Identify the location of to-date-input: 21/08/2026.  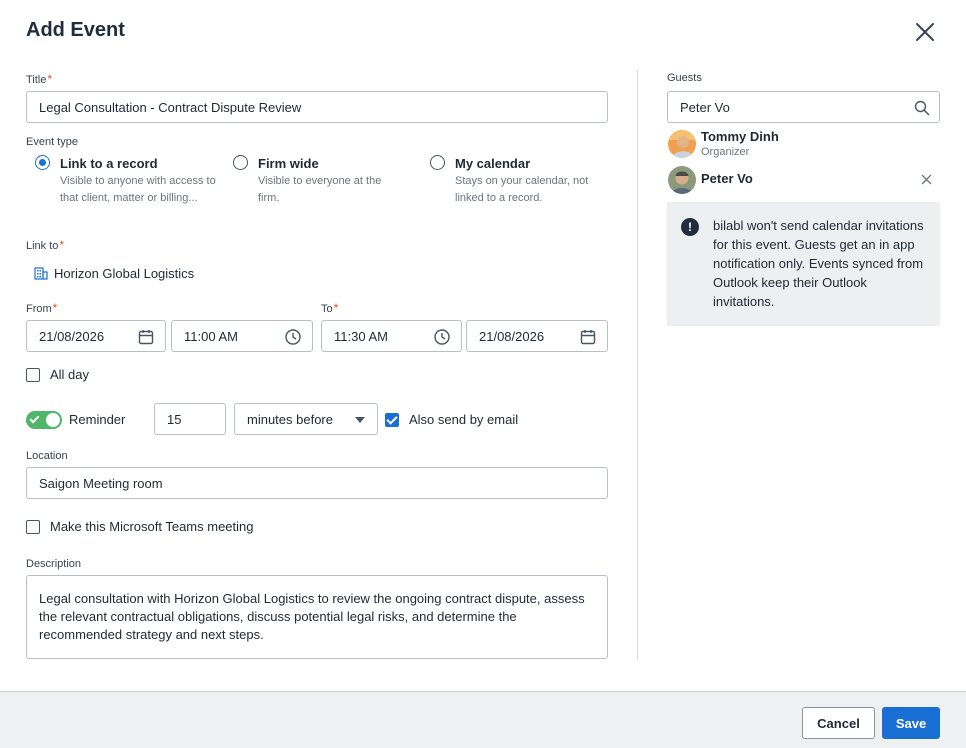
(537, 336).